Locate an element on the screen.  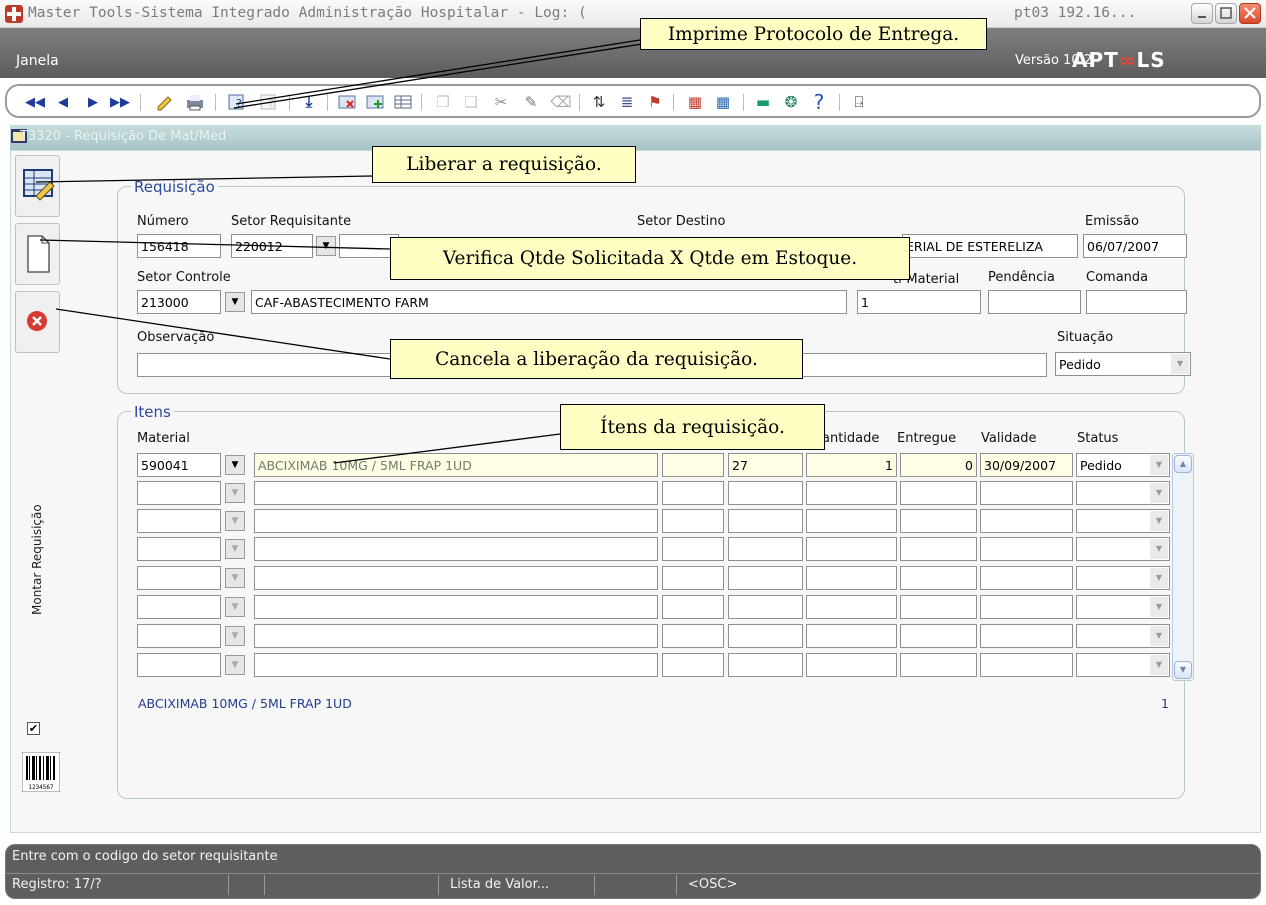
callout-liberar: Liberar a requisição. is located at coordinates (504, 164).